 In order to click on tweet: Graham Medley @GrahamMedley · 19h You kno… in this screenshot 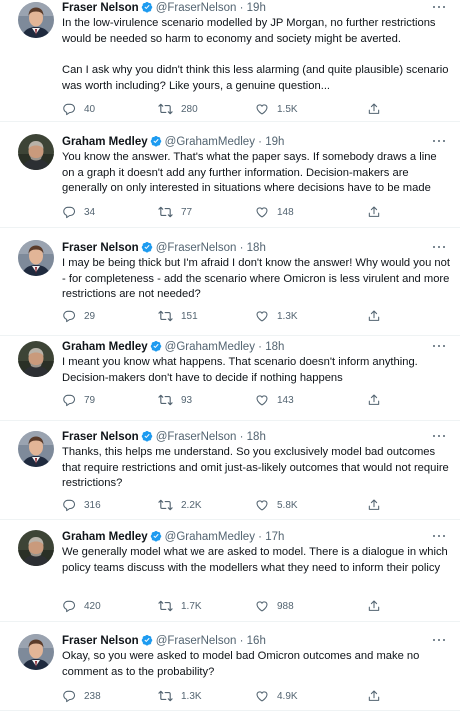, I will do `click(230, 175)`.